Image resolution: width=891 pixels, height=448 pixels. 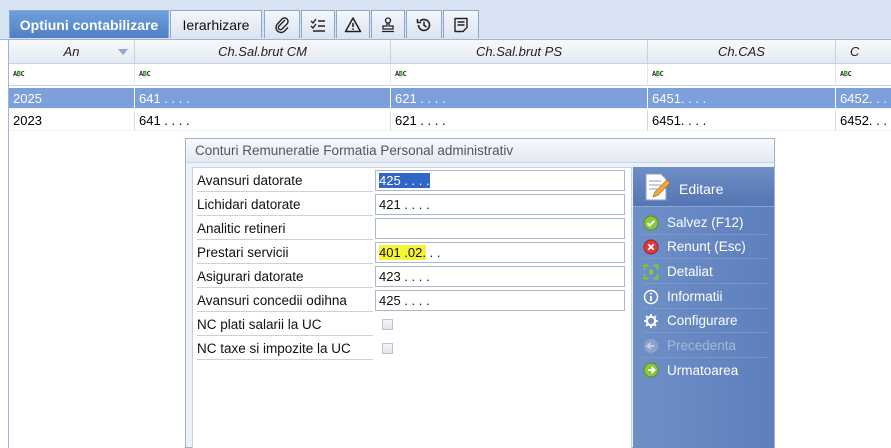 I want to click on expand-icon, so click(x=651, y=271).